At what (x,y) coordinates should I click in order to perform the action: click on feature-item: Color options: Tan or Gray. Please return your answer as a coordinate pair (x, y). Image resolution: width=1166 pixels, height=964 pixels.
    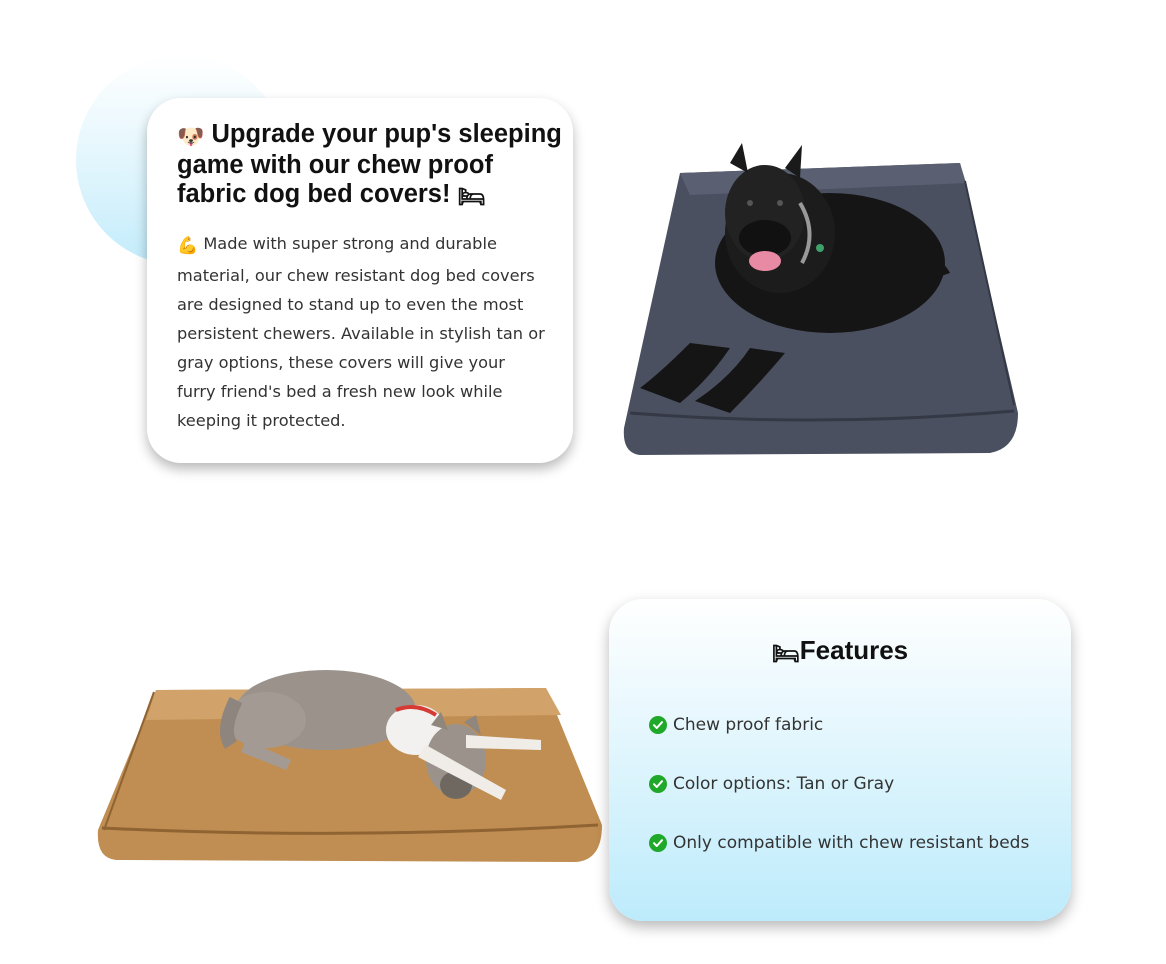
    Looking at the image, I should click on (860, 783).